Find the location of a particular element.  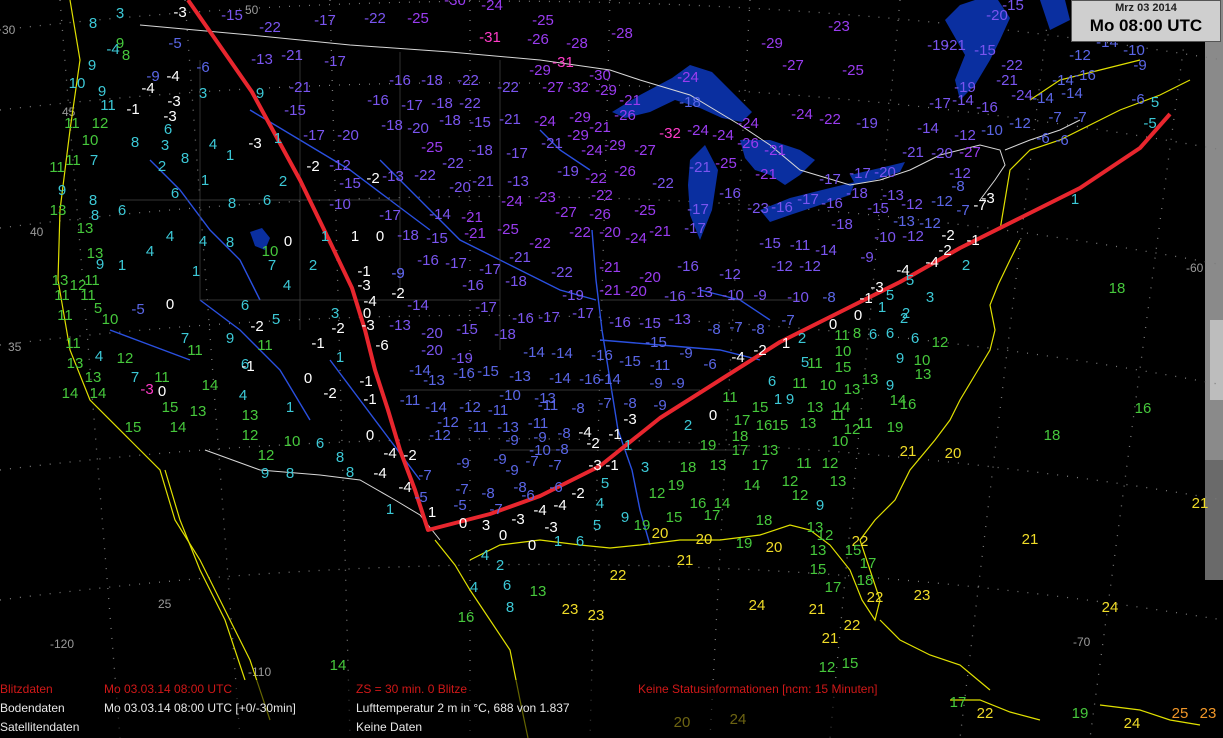

temperature-label: -31 is located at coordinates (563, 62).